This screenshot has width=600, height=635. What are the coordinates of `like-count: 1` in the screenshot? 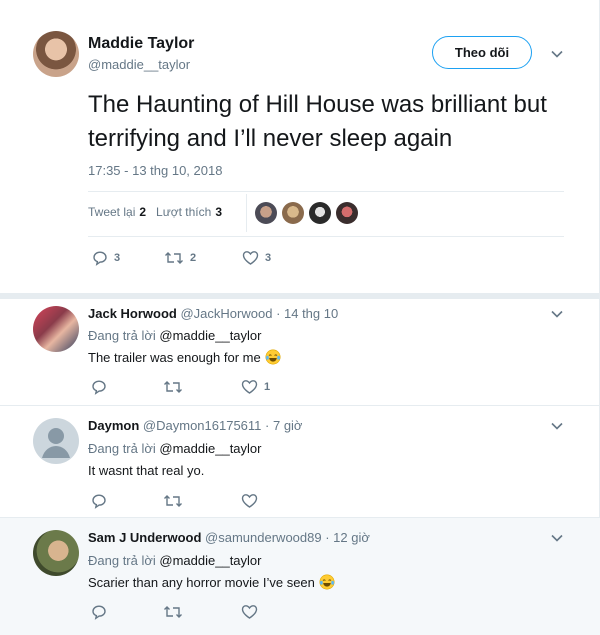 It's located at (267, 387).